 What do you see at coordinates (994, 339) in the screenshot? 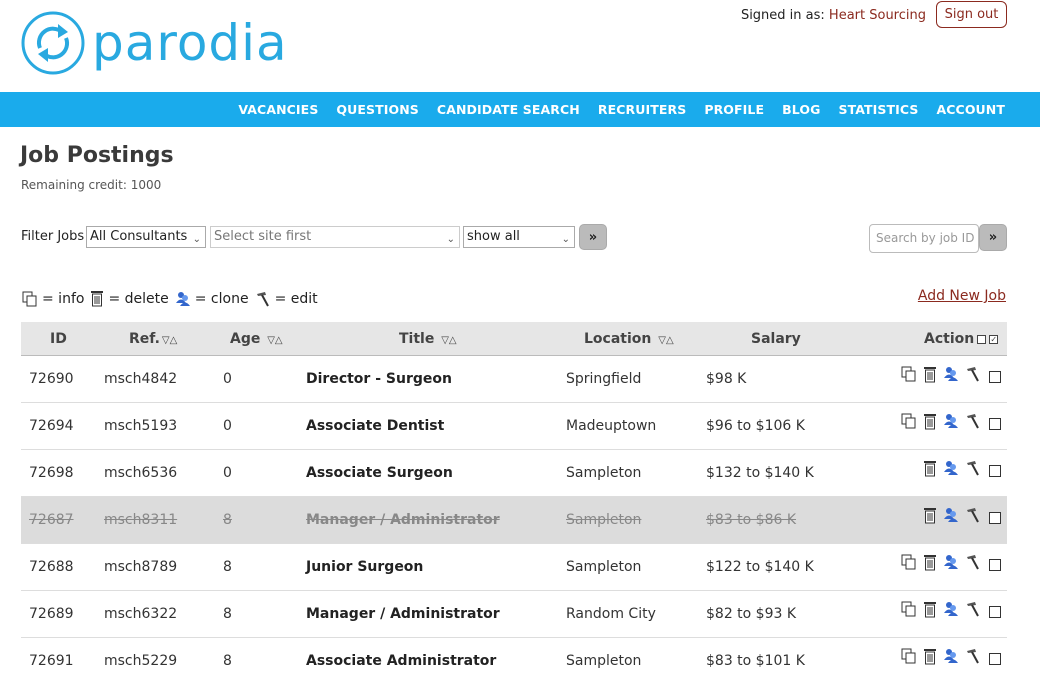
I see `select-all-checkbox: ✓` at bounding box center [994, 339].